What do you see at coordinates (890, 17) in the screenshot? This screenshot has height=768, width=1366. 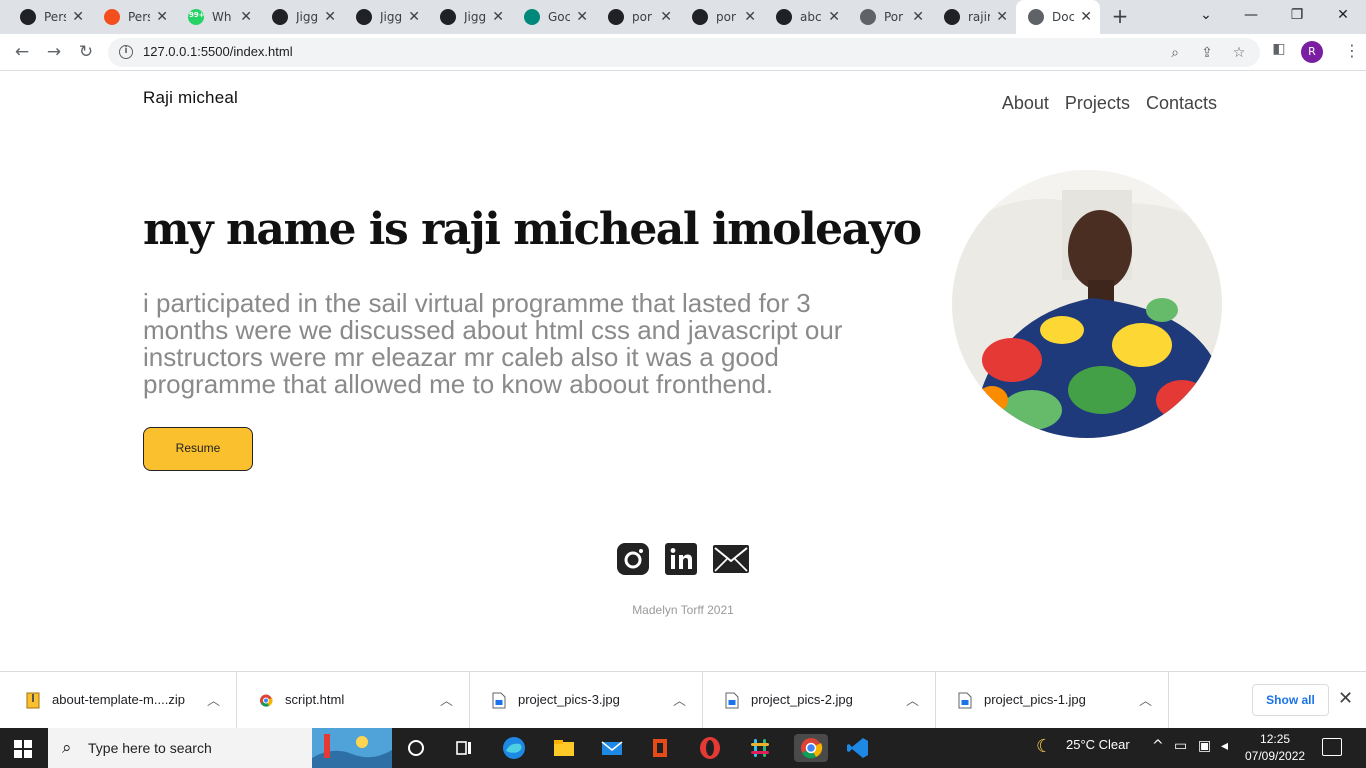 I see `browser-tab: Por ✕` at bounding box center [890, 17].